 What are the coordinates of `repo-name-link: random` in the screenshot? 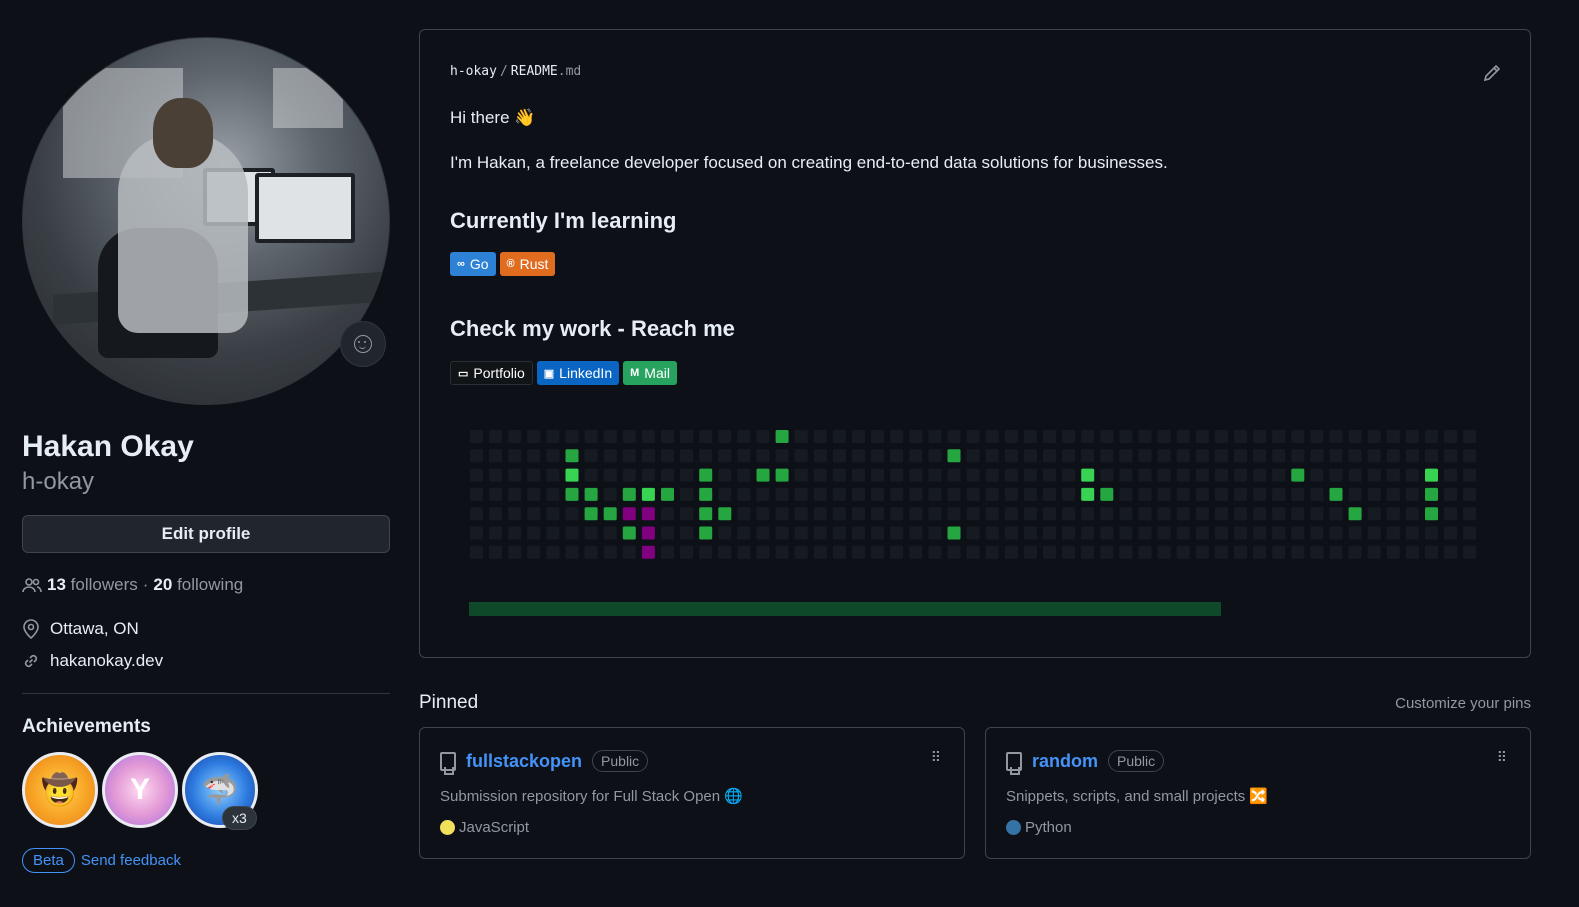 It's located at (1065, 761).